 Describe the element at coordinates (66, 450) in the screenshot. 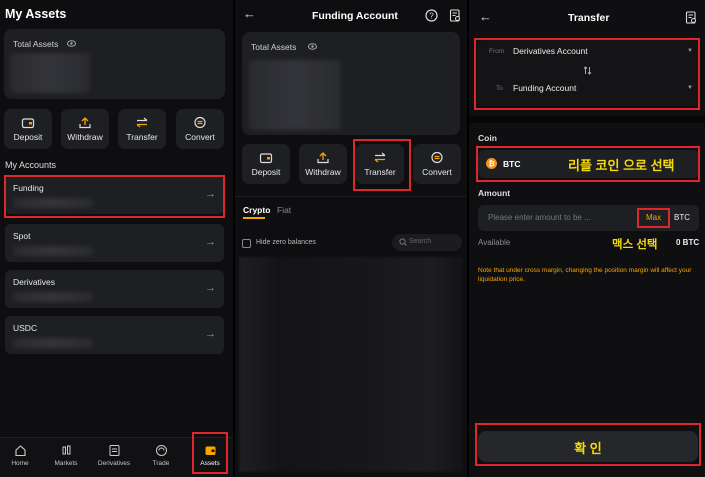

I see `markets-icon` at that location.